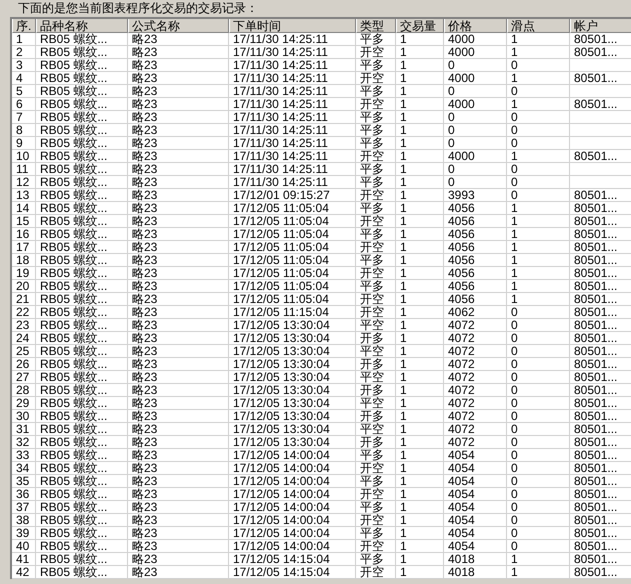  What do you see at coordinates (23, 286) in the screenshot?
I see `table-cell: 20` at bounding box center [23, 286].